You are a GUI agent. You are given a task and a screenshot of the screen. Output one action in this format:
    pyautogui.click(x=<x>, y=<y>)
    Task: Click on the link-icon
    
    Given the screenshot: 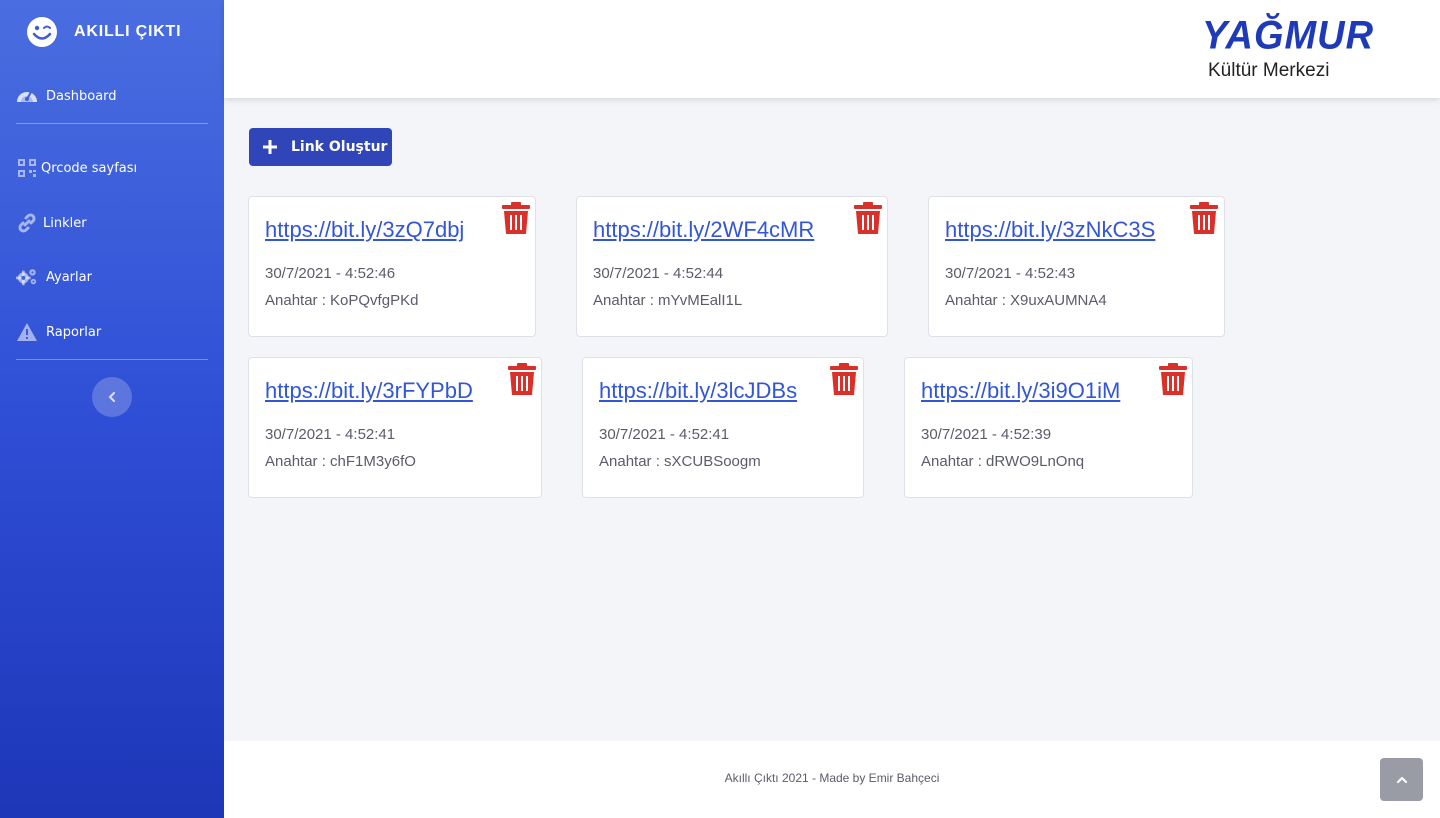 What is the action you would take?
    pyautogui.click(x=27, y=223)
    